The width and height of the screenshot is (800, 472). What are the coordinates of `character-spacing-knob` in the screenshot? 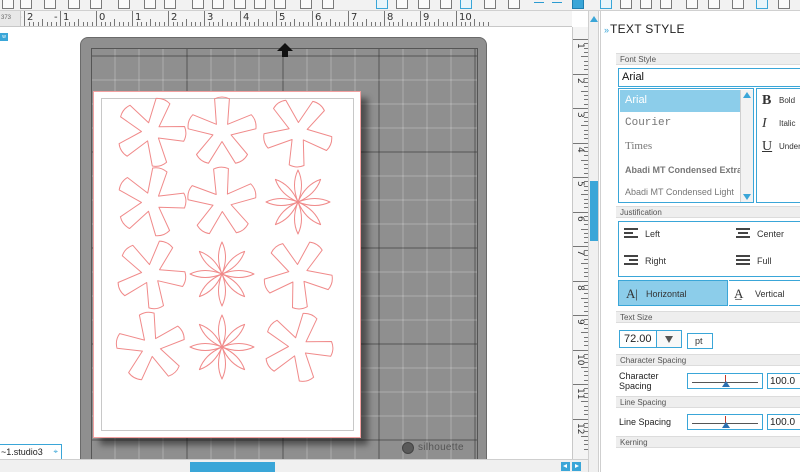 It's located at (726, 381).